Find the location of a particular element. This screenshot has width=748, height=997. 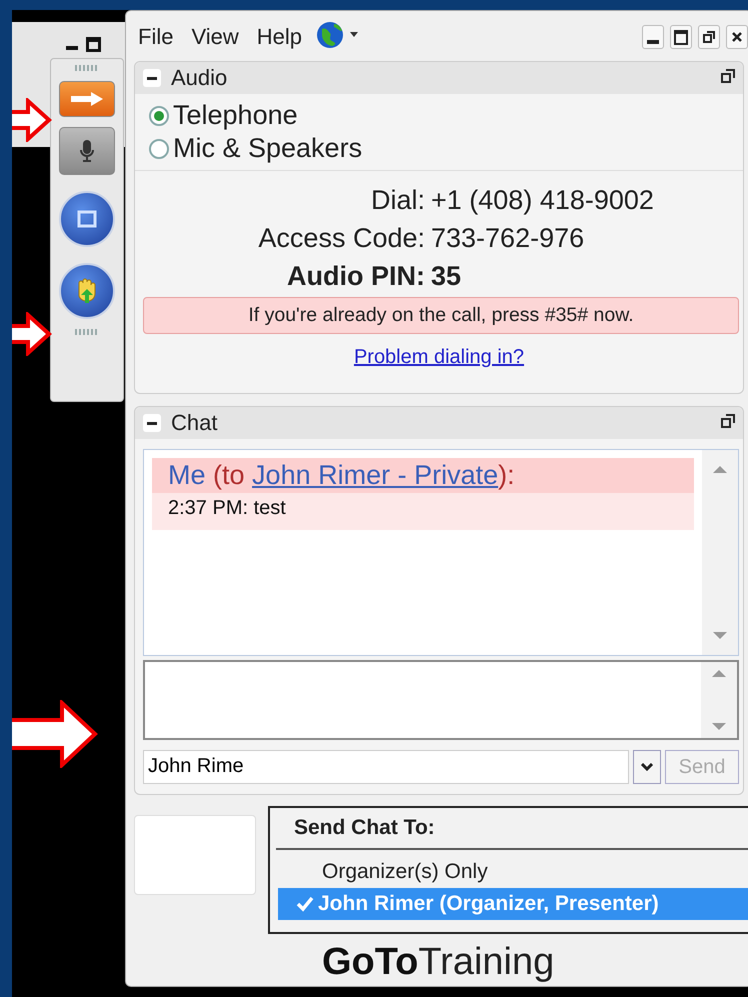

radio-option: Telephone is located at coordinates (439, 115).